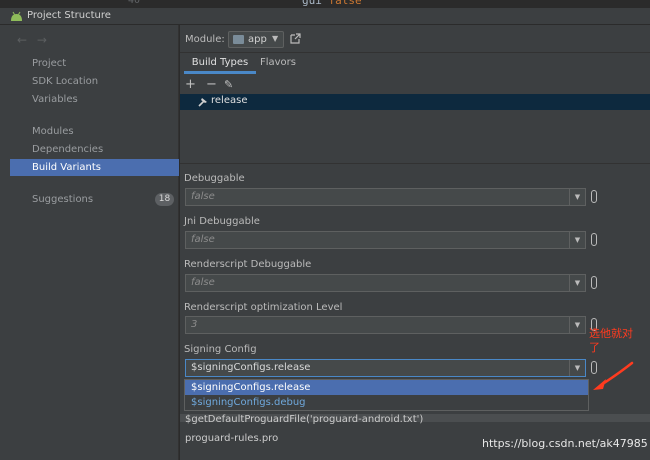 This screenshot has width=650, height=460. Describe the element at coordinates (211, 84) in the screenshot. I see `remove-icon: −` at that location.